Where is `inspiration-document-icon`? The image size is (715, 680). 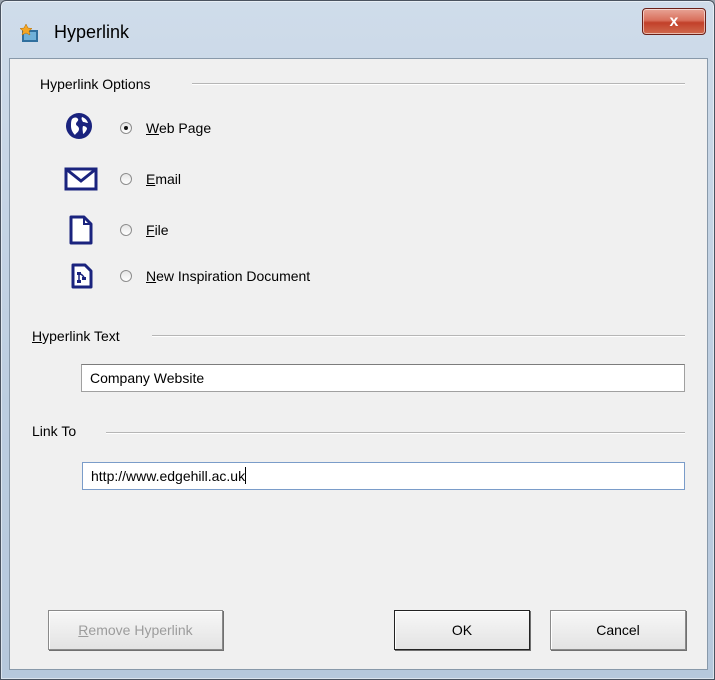 inspiration-document-icon is located at coordinates (82, 276).